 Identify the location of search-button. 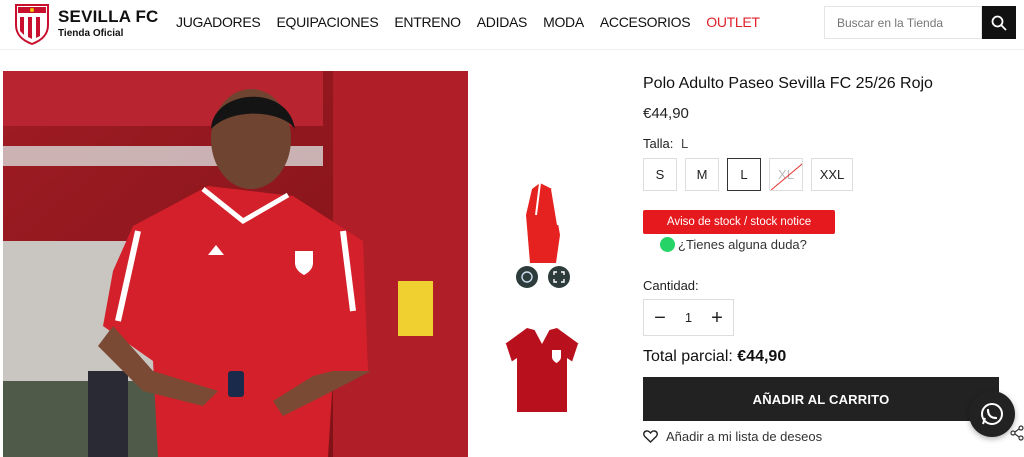
(999, 22).